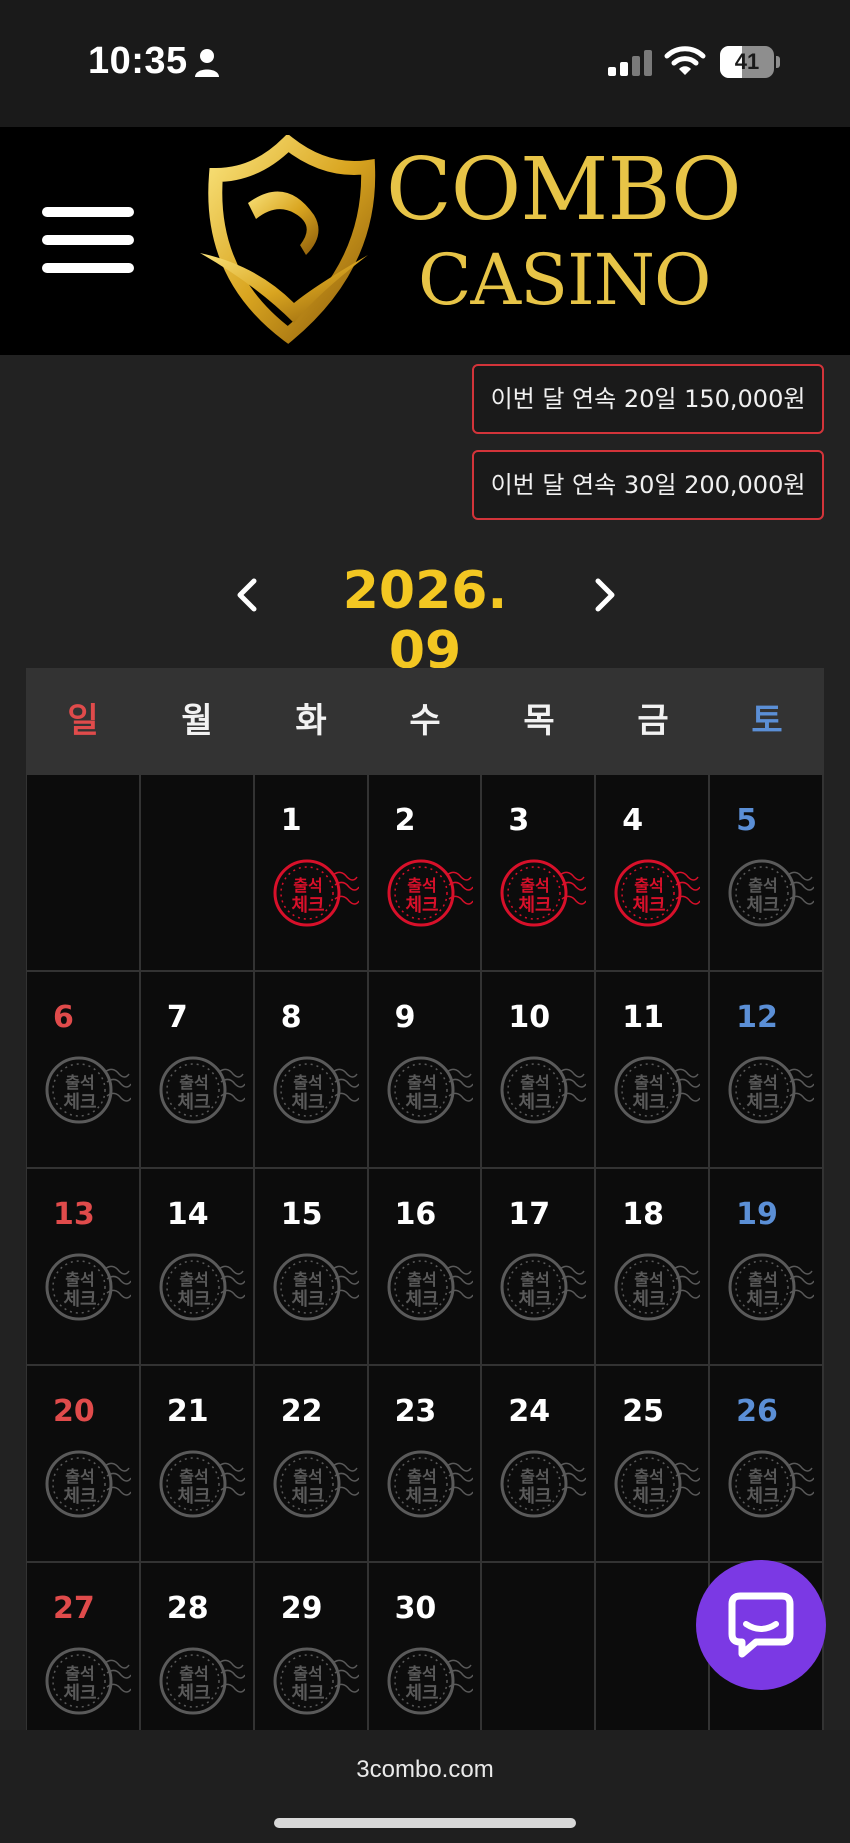  What do you see at coordinates (469, 241) in the screenshot?
I see `combo-casino-logo: COMBO CASINO` at bounding box center [469, 241].